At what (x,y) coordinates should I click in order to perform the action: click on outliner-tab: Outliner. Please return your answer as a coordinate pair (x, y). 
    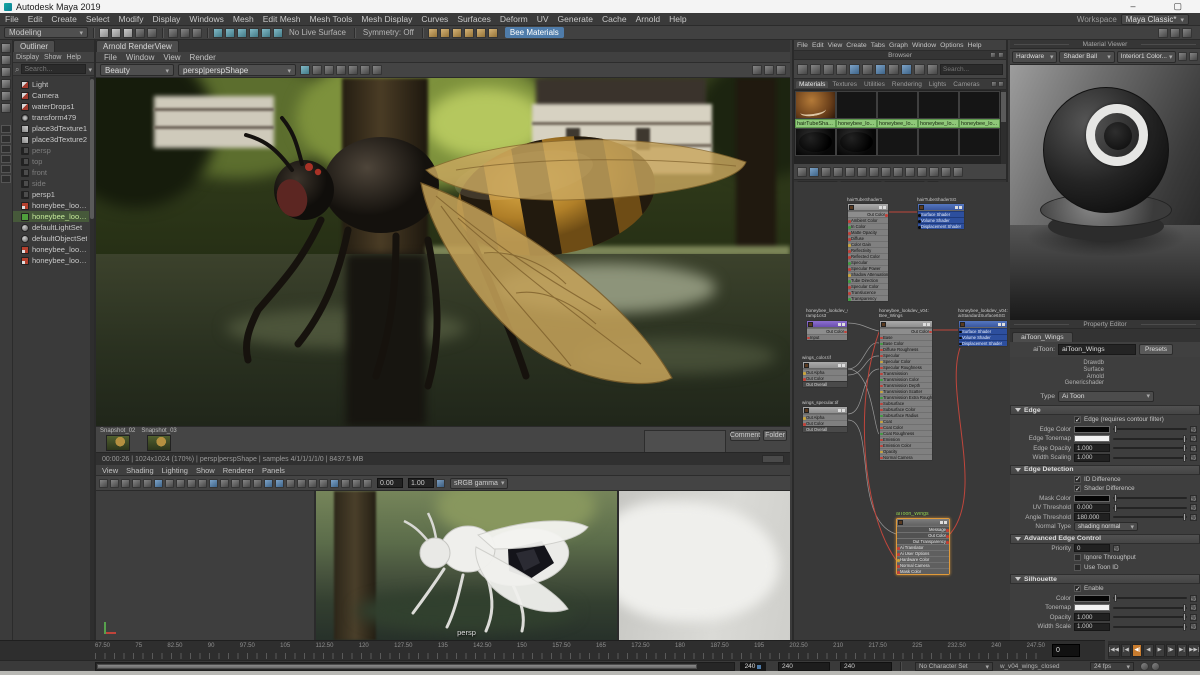
    Looking at the image, I should click on (34, 46).